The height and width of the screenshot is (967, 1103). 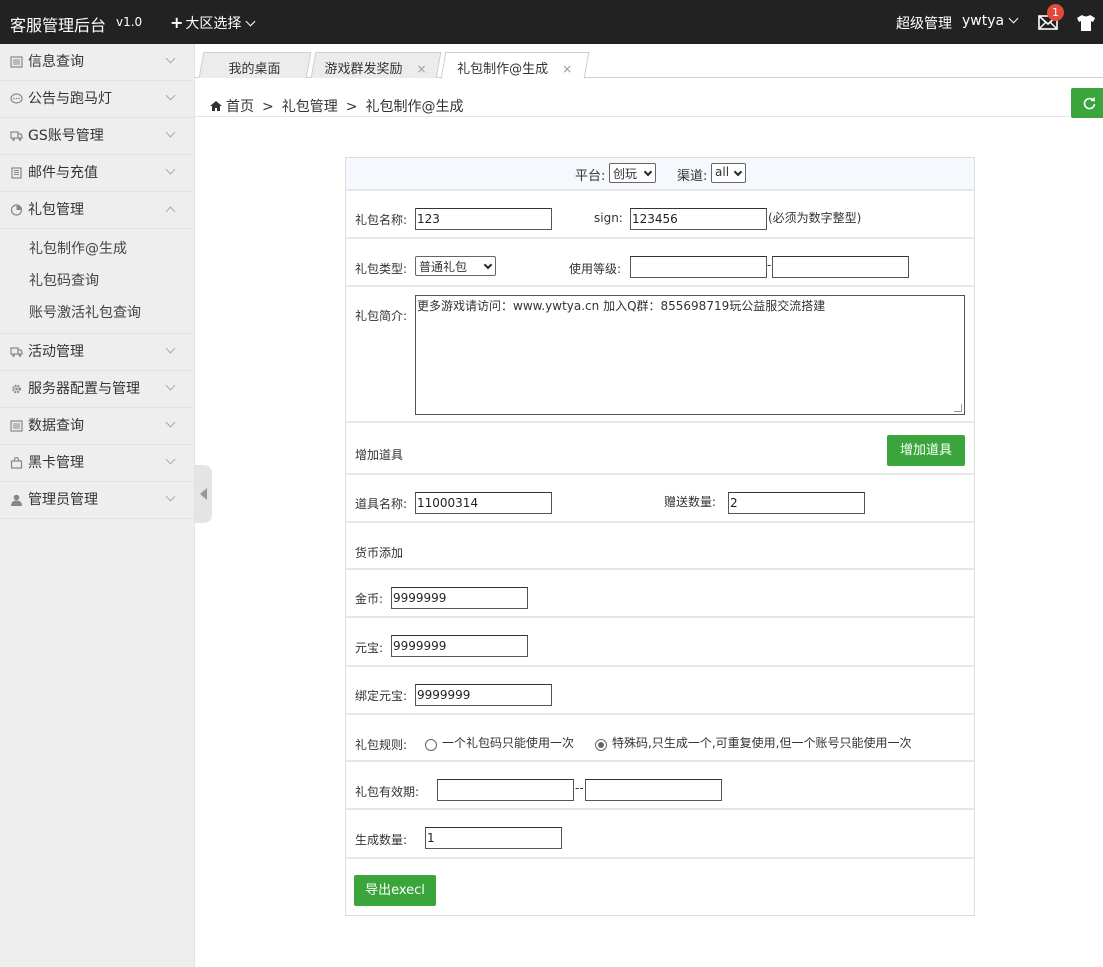 I want to click on breadcrumb-section: 礼包管理, so click(x=310, y=107).